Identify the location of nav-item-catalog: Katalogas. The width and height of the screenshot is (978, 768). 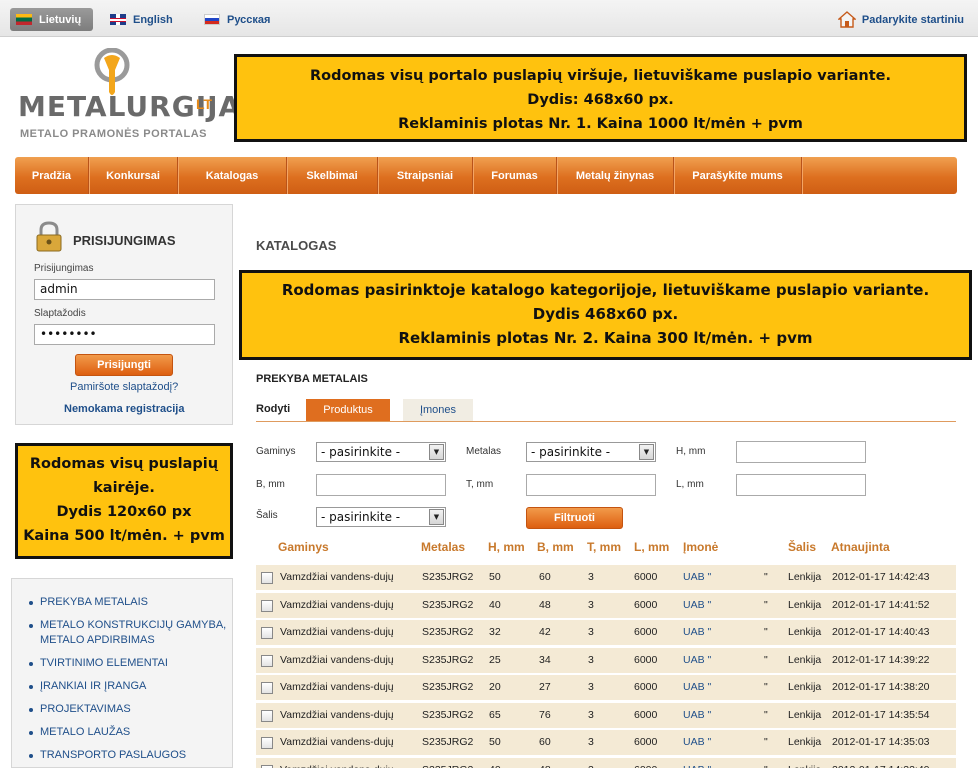
(232, 175).